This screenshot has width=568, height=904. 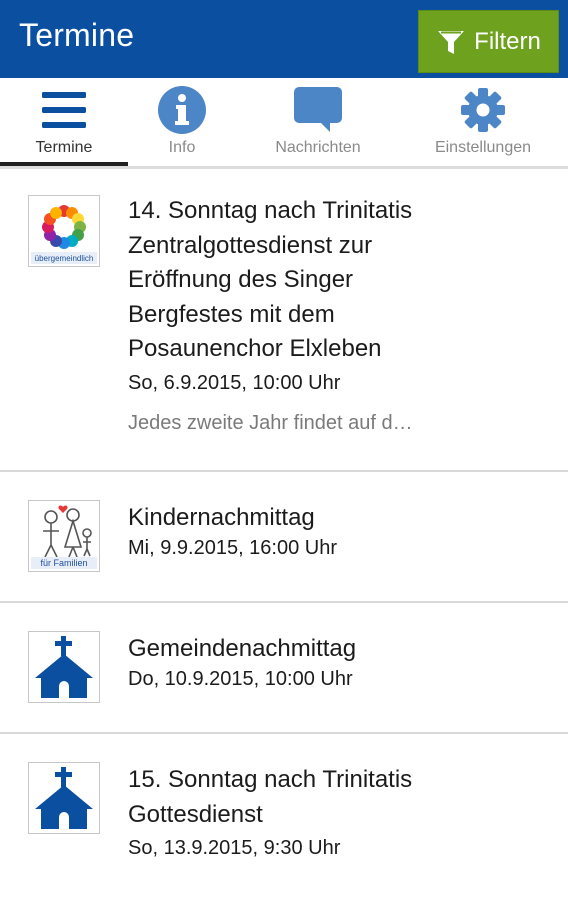 What do you see at coordinates (233, 547) in the screenshot?
I see `event-date: Mi, 9.9.2015, 16:00 Uhr` at bounding box center [233, 547].